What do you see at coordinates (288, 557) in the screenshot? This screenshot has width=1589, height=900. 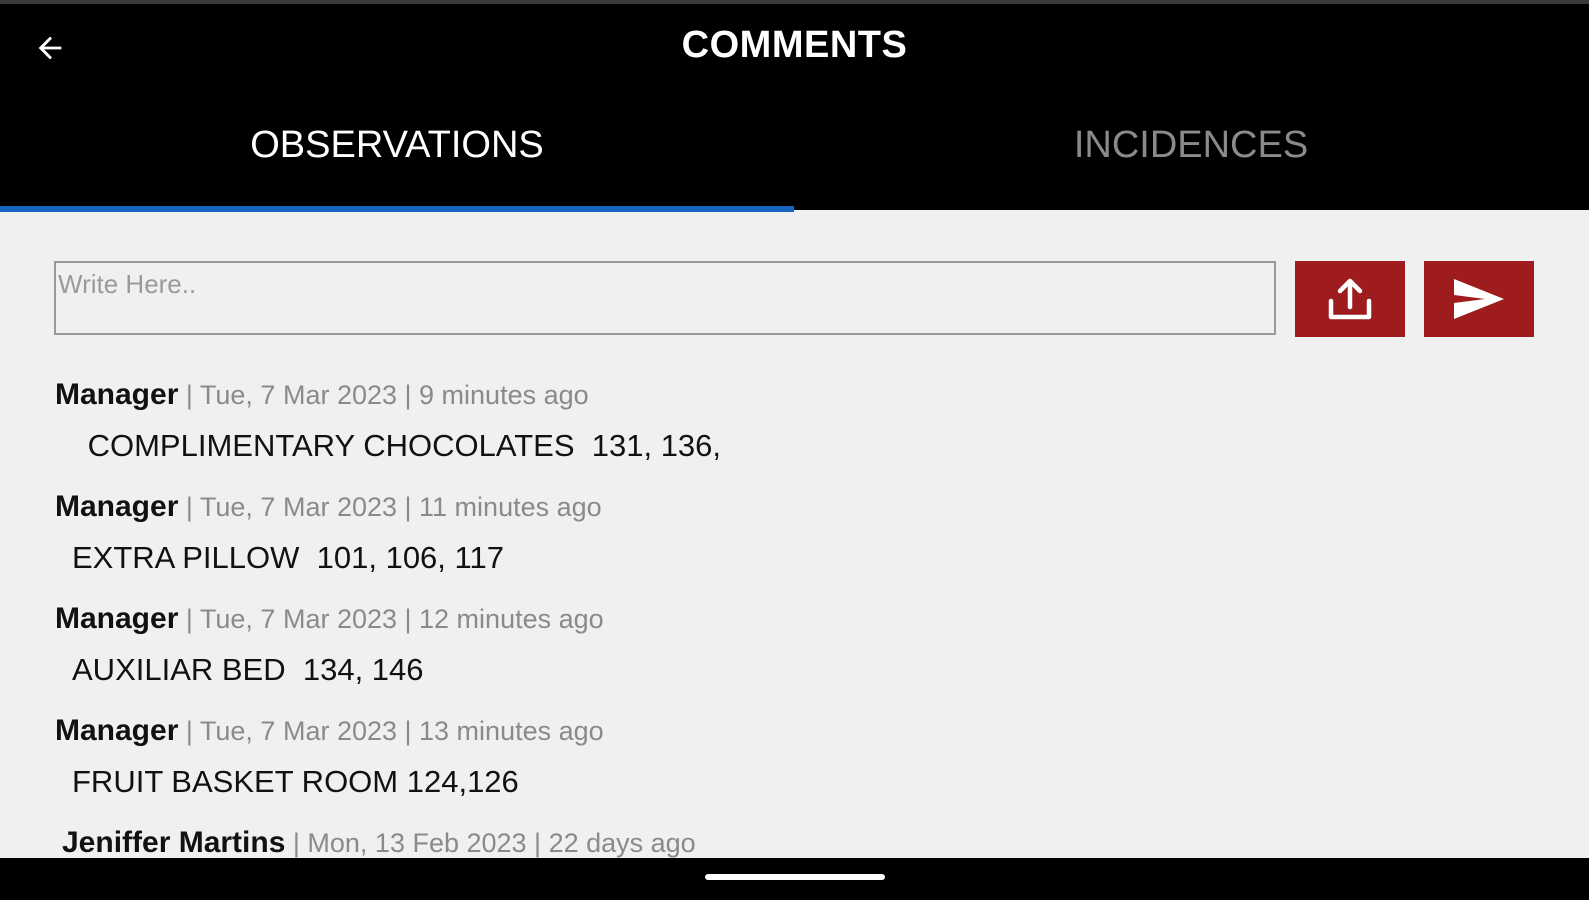 I see `comment-text: EXTRA PILLOW 101, 106, 117` at bounding box center [288, 557].